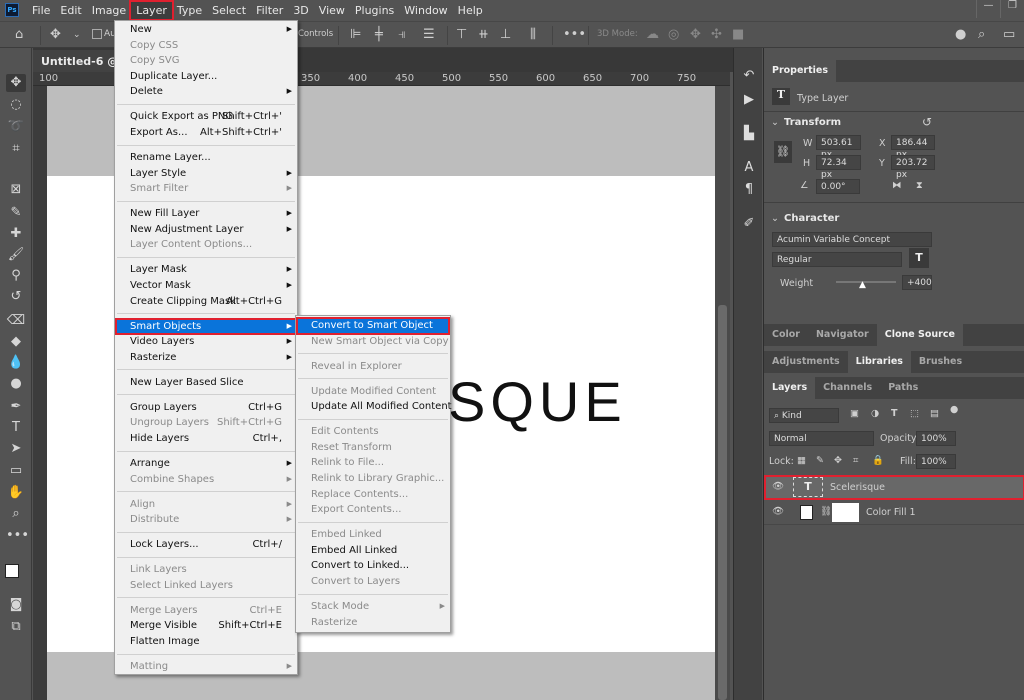  I want to click on menu-item-align: Align ▶, so click(206, 505).